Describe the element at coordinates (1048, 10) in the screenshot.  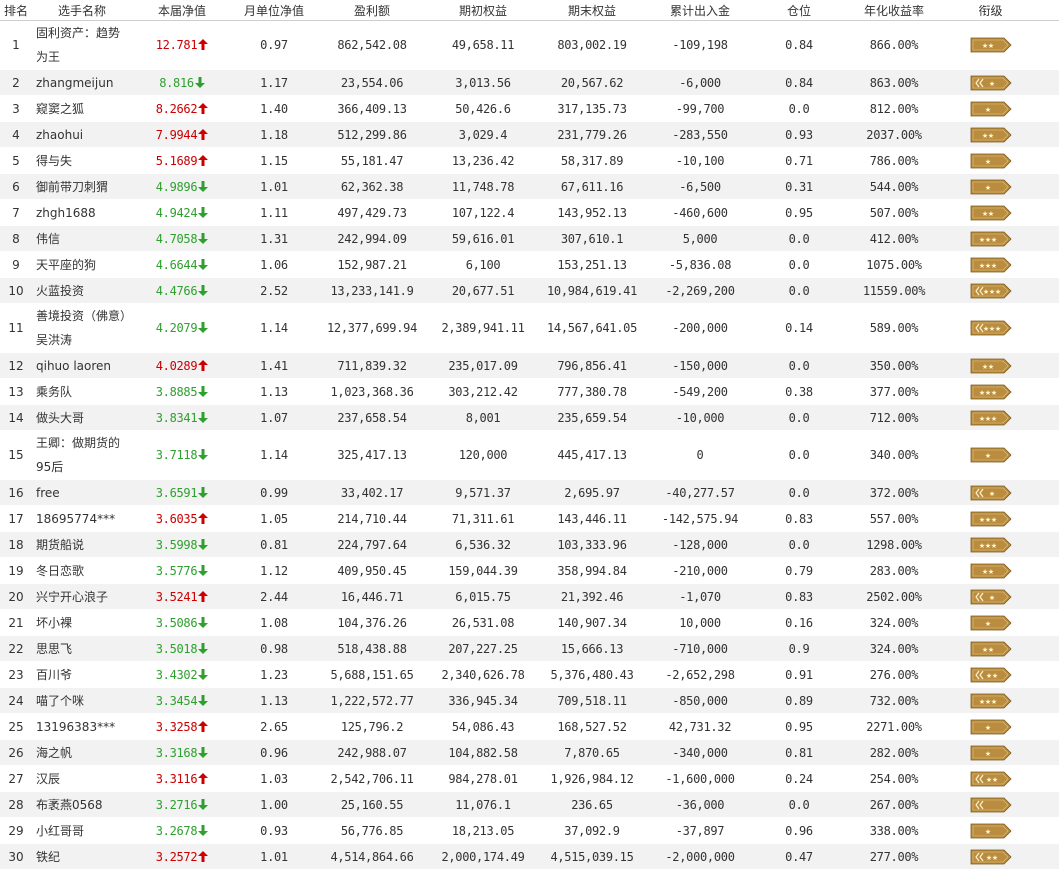
I see `header-army: 军种` at that location.